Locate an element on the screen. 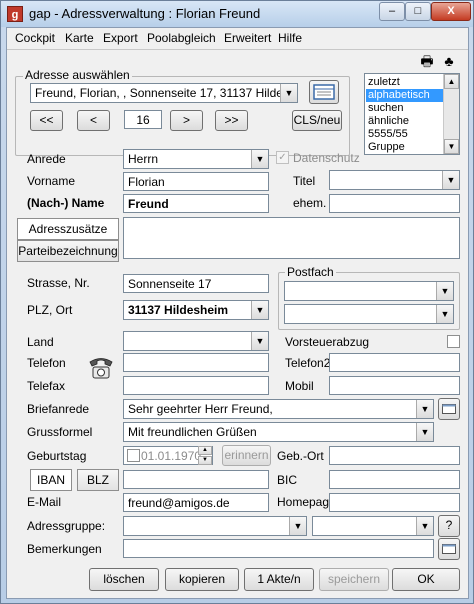 The width and height of the screenshot is (474, 604). bemerkungen-field is located at coordinates (278, 548).